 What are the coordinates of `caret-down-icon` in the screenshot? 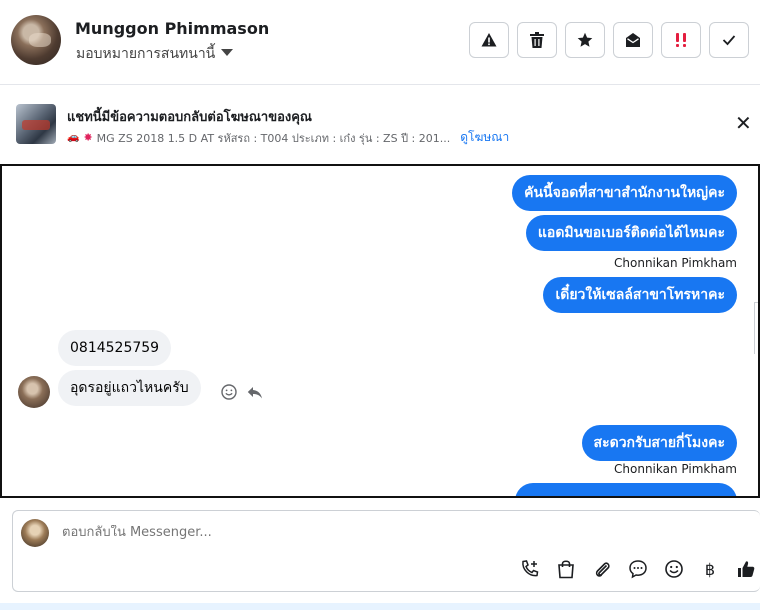 It's located at (227, 52).